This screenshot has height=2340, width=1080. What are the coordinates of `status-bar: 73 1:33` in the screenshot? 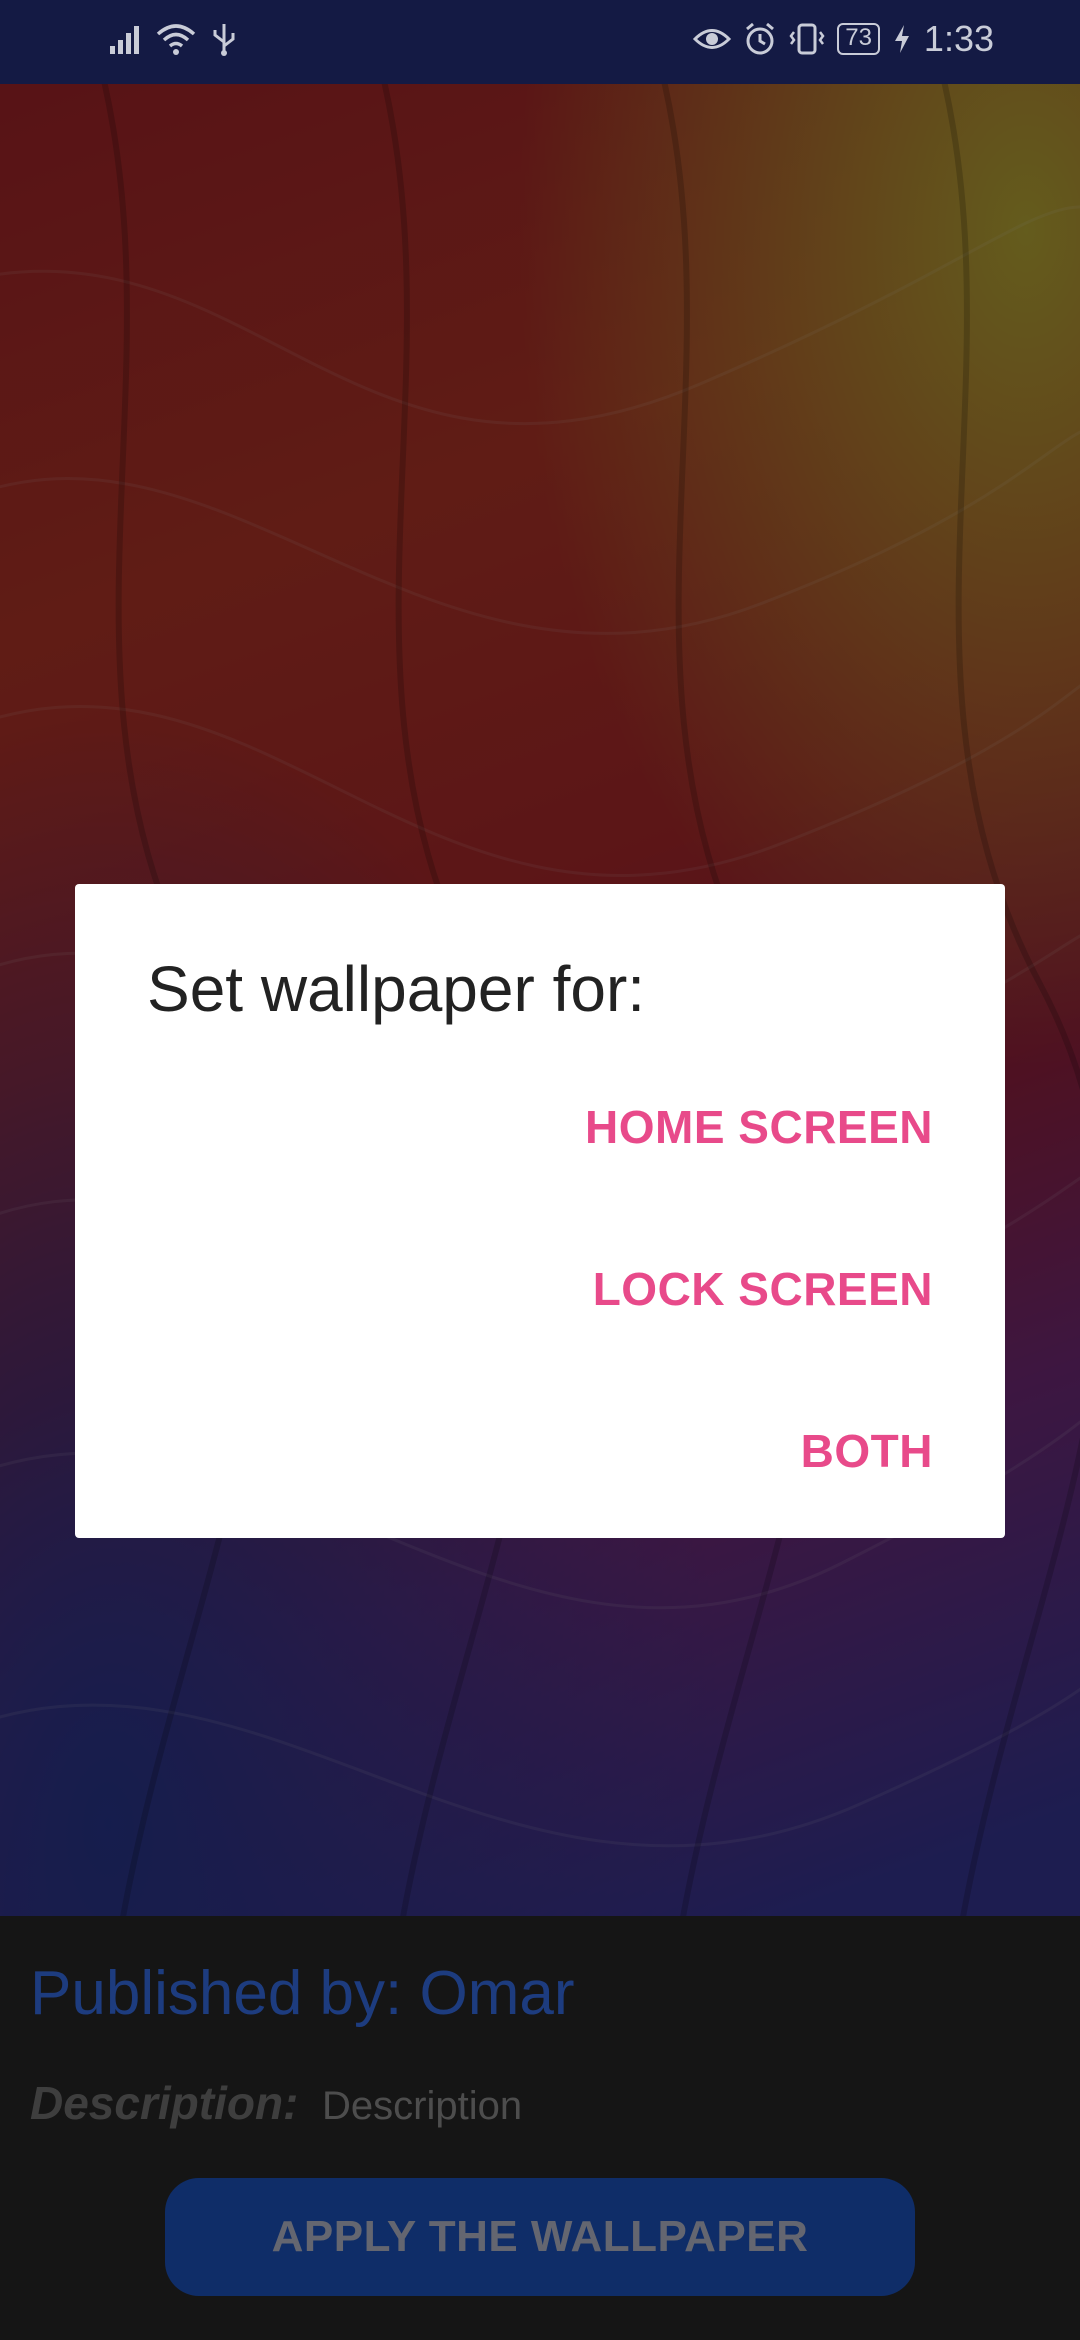 It's located at (540, 42).